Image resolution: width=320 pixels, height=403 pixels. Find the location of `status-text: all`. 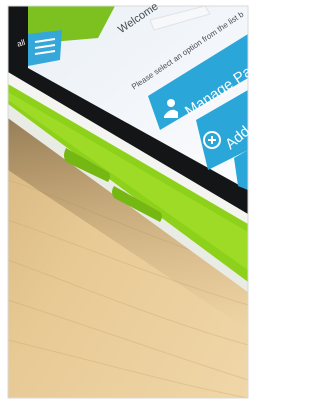

status-text: all is located at coordinates (21, 43).